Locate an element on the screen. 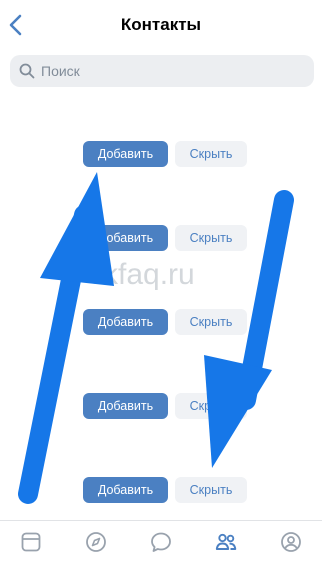  profile-icon is located at coordinates (291, 542).